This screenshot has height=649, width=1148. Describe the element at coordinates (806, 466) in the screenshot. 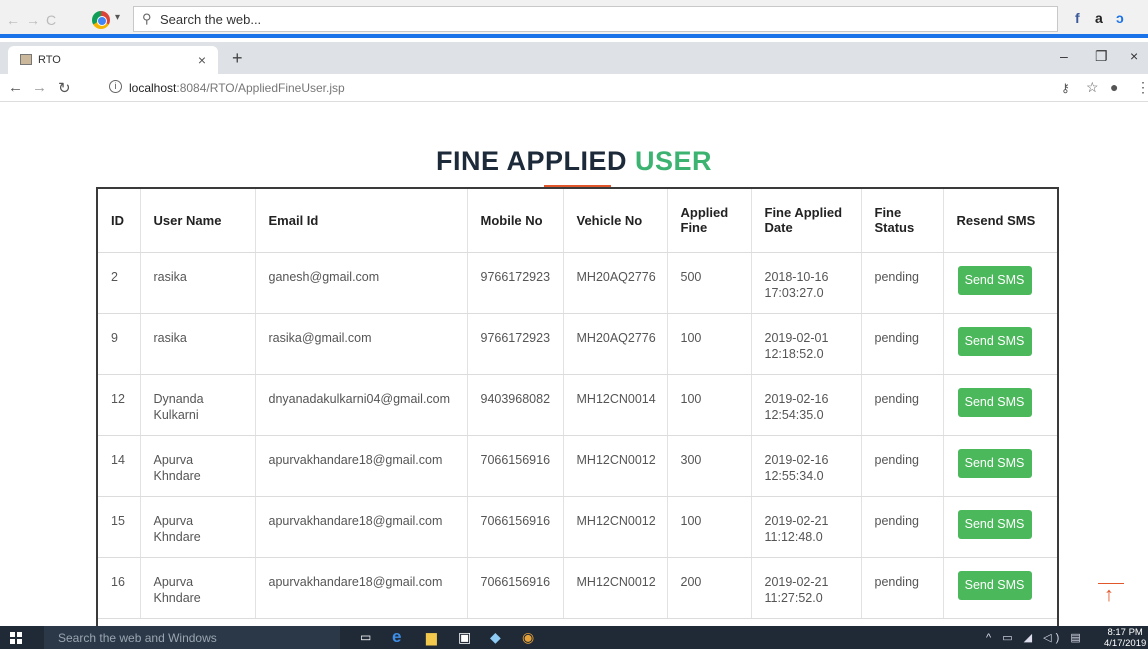

I see `cell-date: 2019-02-16 12:55:34.0` at that location.